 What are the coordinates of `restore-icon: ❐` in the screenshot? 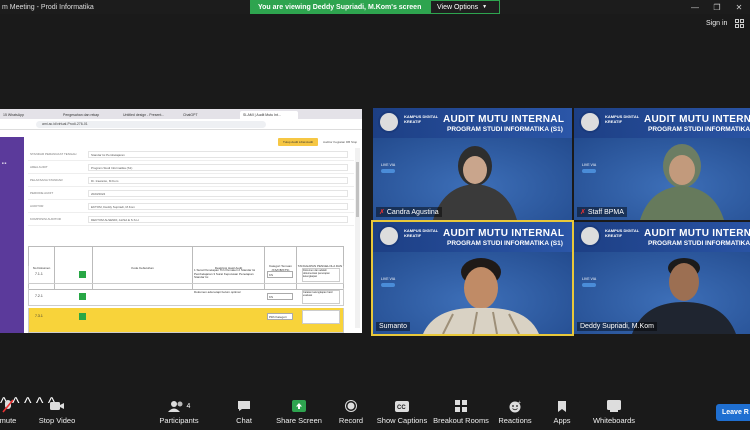 It's located at (717, 7).